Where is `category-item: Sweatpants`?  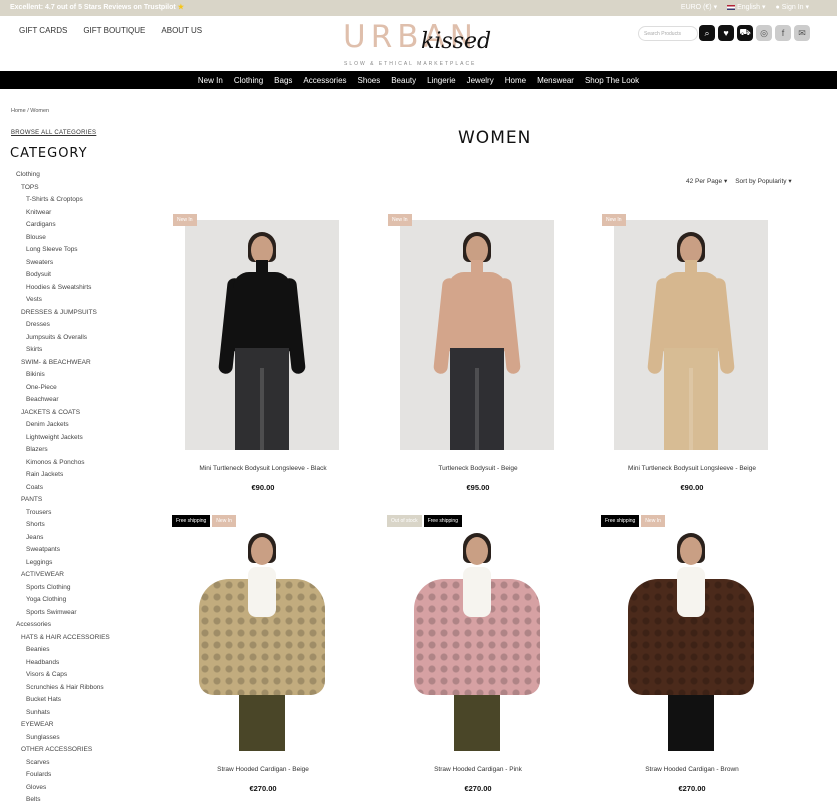
category-item: Sweatpants is located at coordinates (70, 550).